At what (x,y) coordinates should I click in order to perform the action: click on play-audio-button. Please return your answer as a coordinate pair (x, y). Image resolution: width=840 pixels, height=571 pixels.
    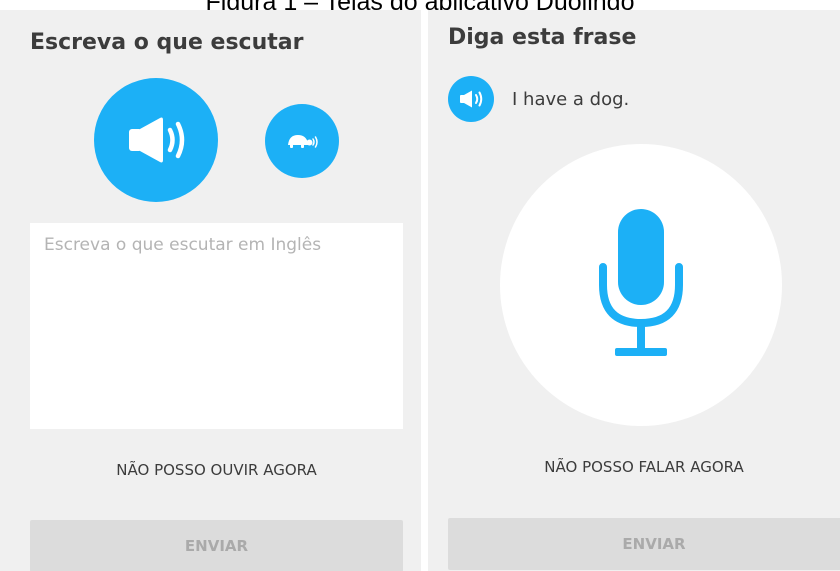
    Looking at the image, I should click on (156, 140).